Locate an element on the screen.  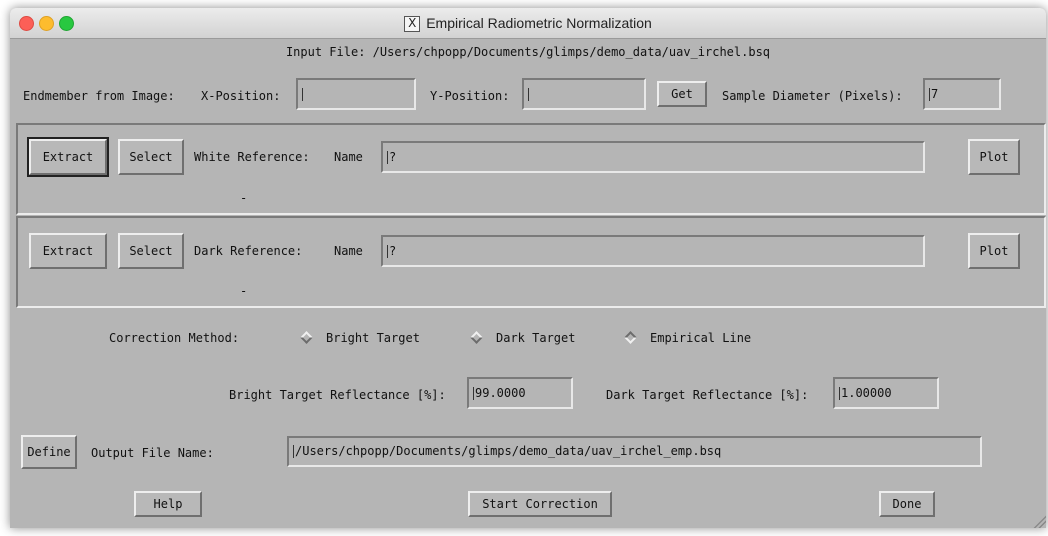
correction-method-label: Correction Method: is located at coordinates (174, 338).